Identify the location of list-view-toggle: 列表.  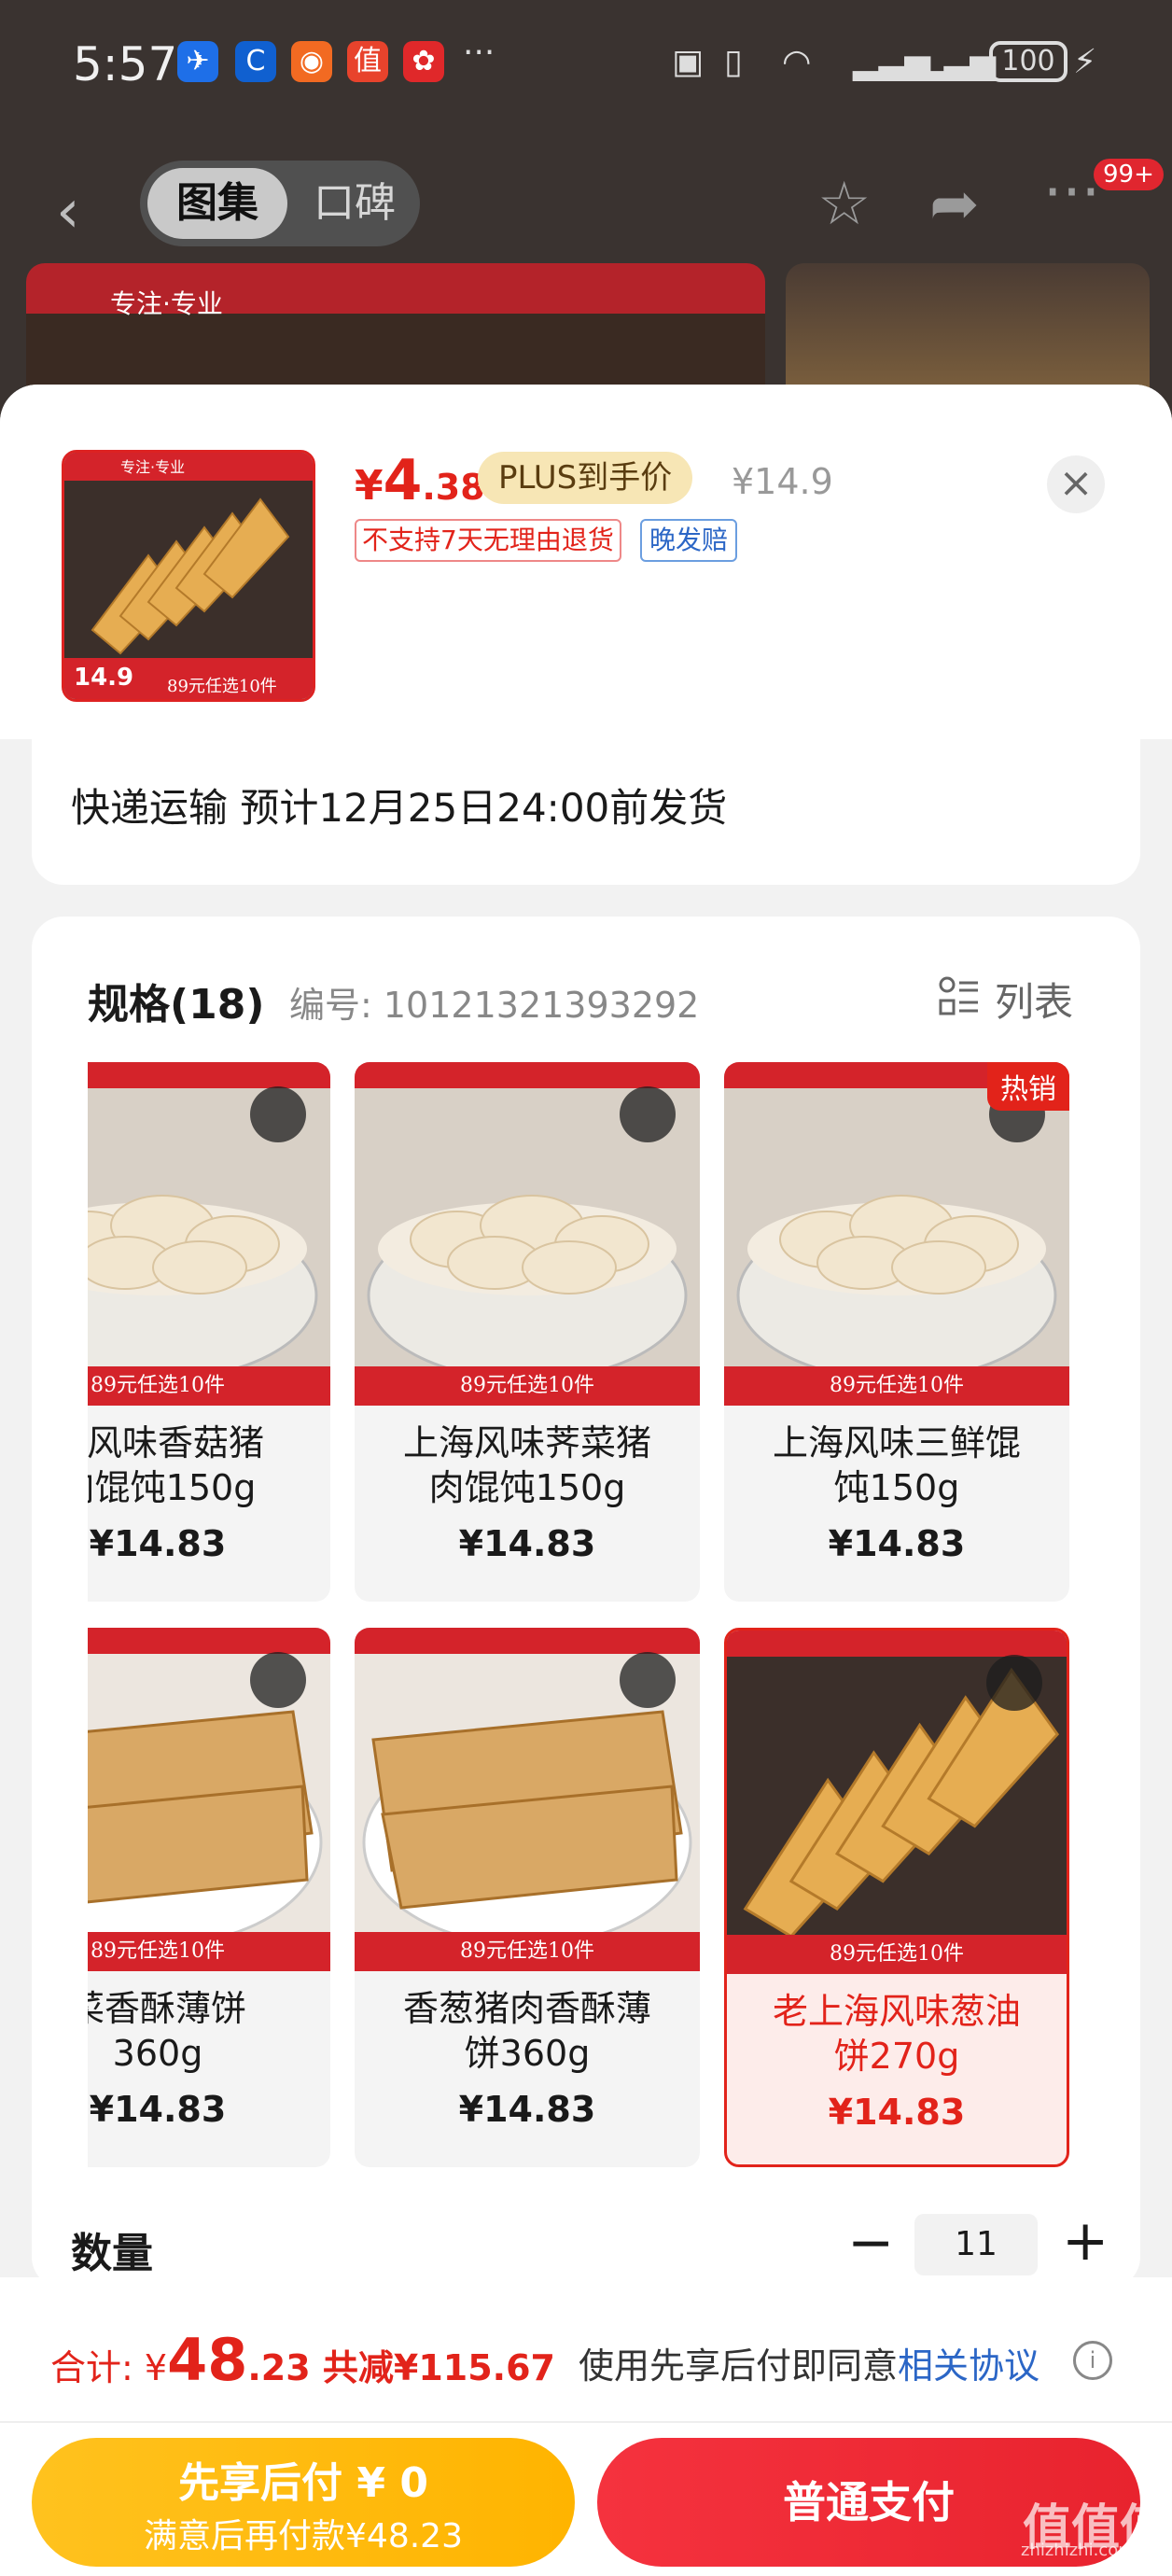
(1034, 999).